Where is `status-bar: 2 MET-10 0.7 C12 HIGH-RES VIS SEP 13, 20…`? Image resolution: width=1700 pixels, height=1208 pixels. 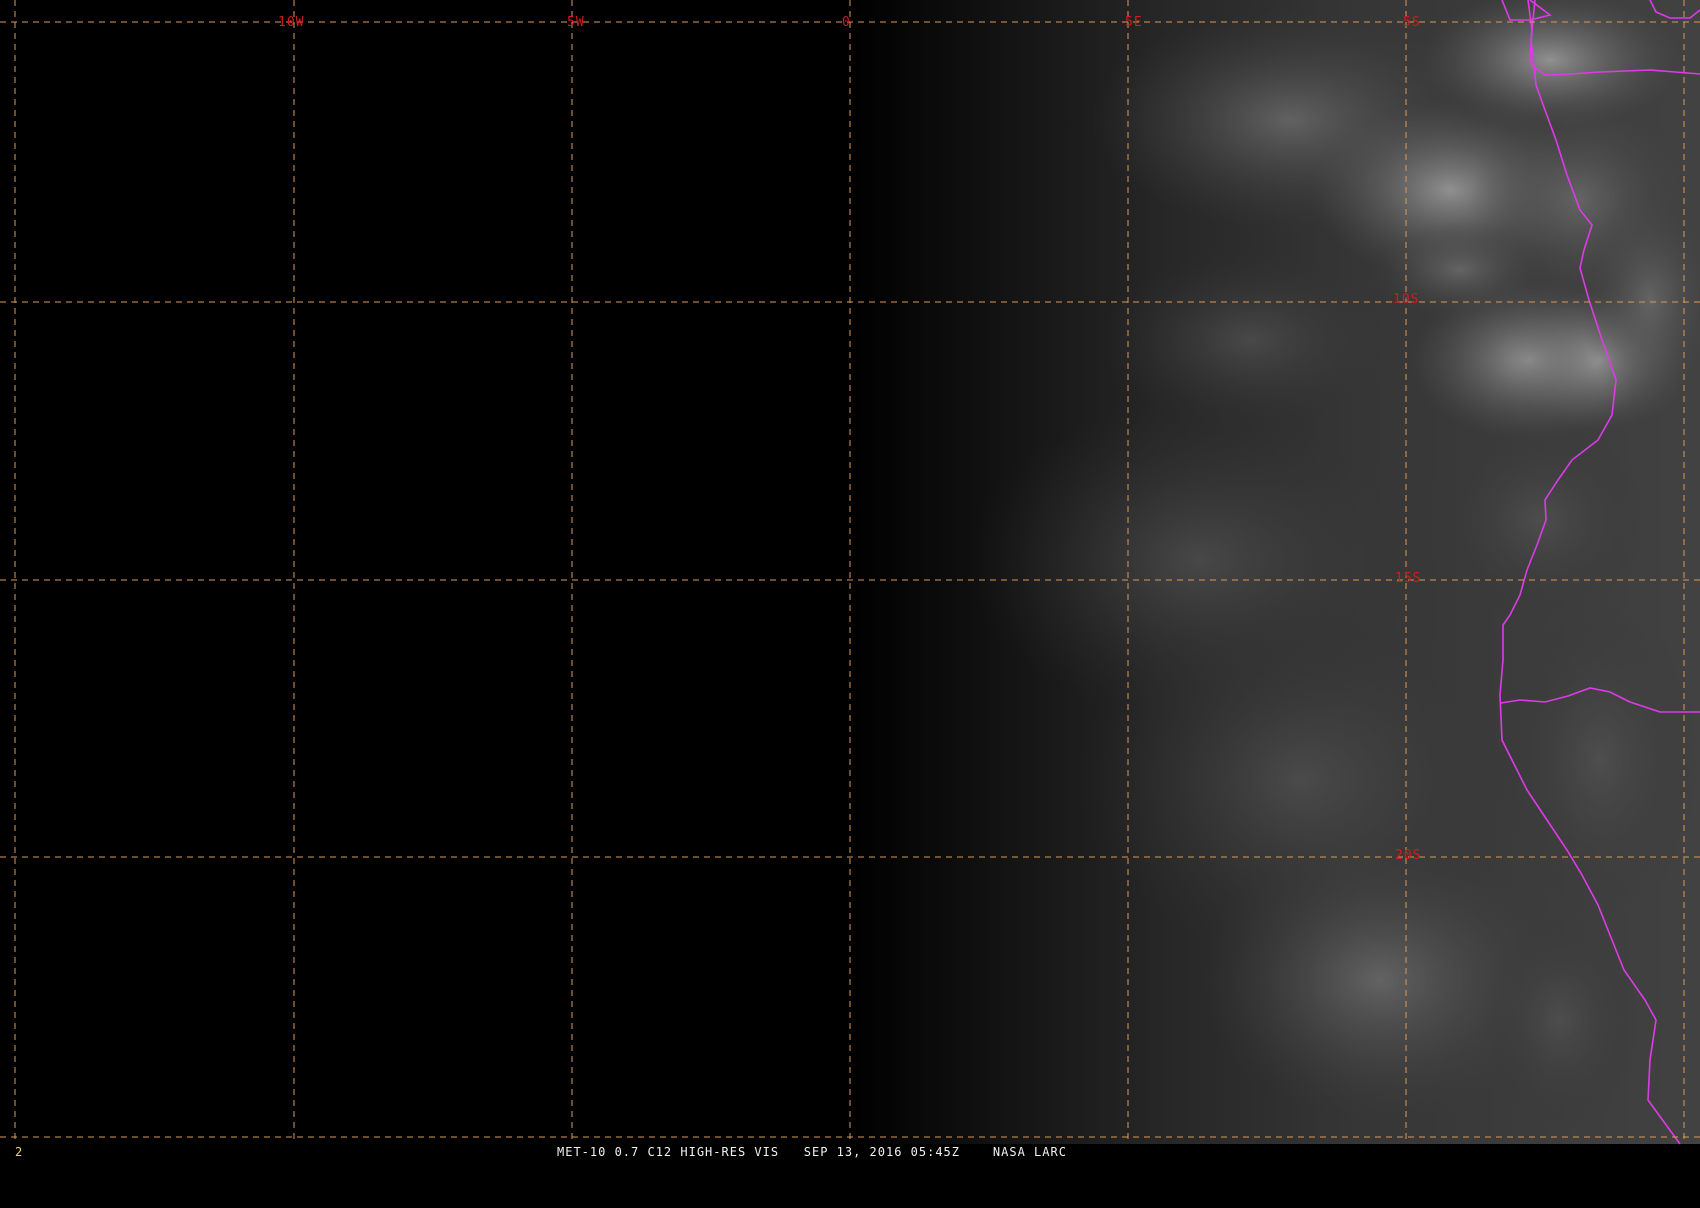 status-bar: 2 MET-10 0.7 C12 HIGH-RES VIS SEP 13, 20… is located at coordinates (850, 1152).